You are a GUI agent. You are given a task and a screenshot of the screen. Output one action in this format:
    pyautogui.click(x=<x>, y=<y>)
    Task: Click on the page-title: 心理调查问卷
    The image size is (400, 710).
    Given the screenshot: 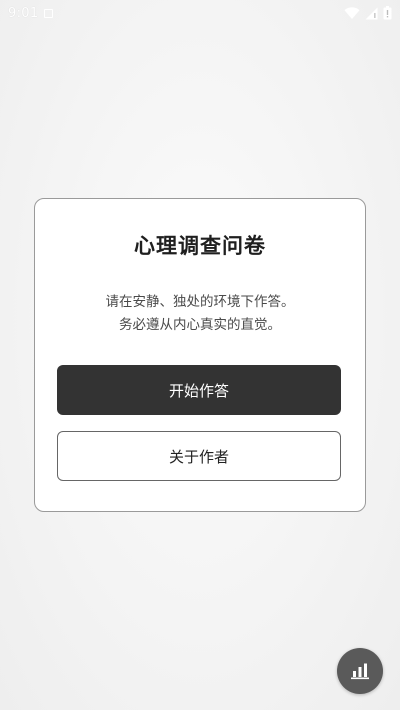 What is the action you would take?
    pyautogui.click(x=200, y=246)
    